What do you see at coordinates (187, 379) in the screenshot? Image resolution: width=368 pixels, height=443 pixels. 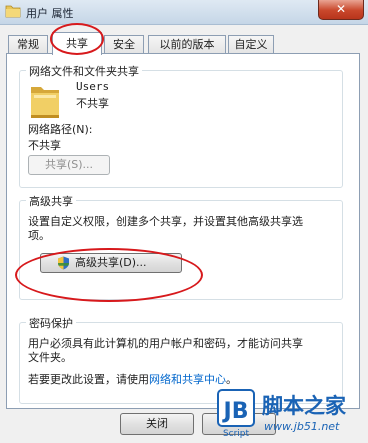 I see `network-sharing-center-link: 网络和共享中心` at bounding box center [187, 379].